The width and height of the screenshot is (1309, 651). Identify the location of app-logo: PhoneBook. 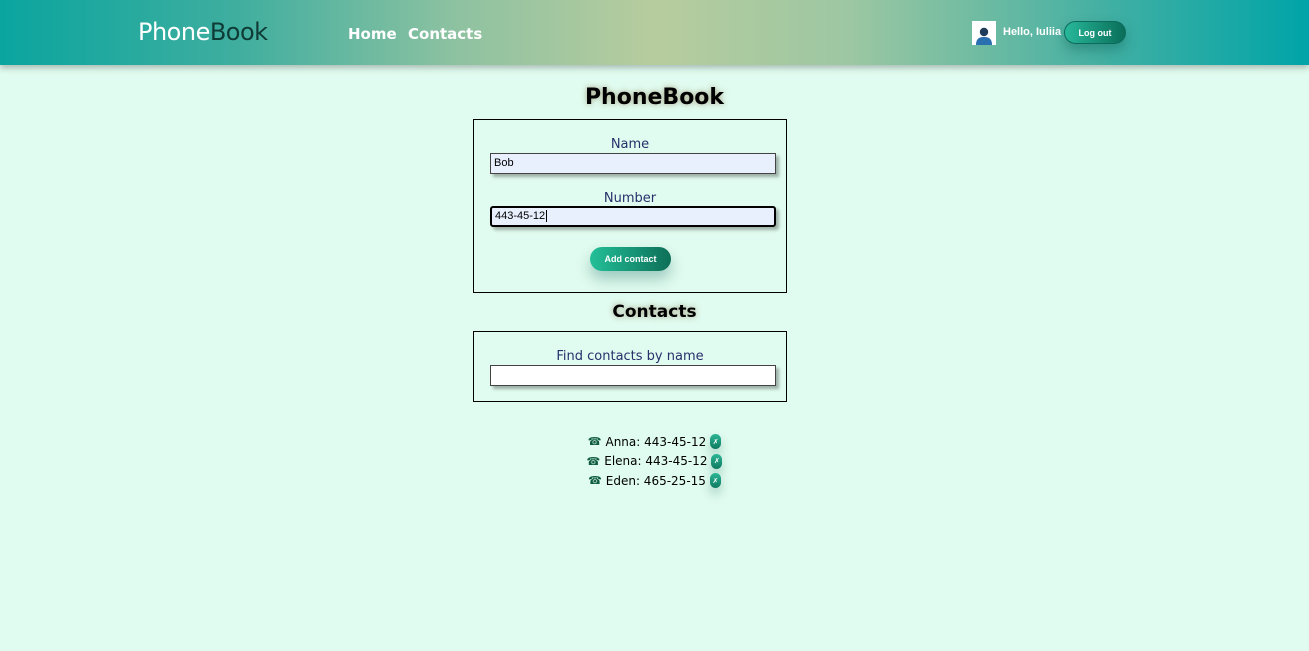
(203, 32).